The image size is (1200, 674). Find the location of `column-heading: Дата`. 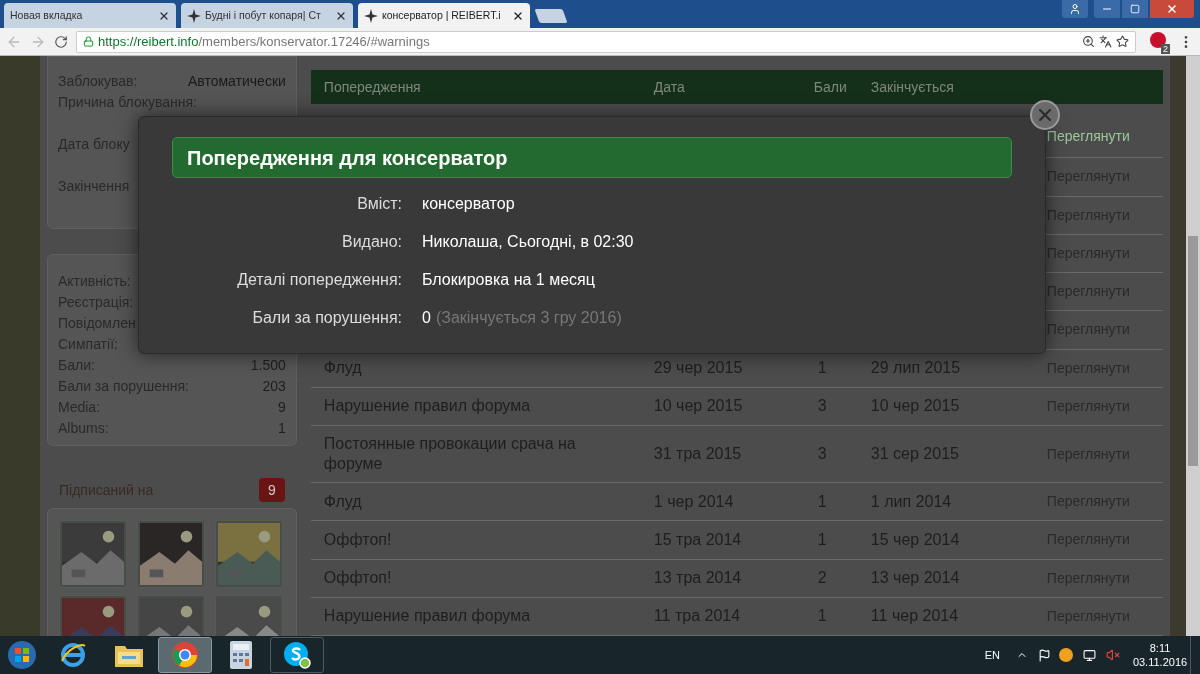

column-heading: Дата is located at coordinates (669, 87).